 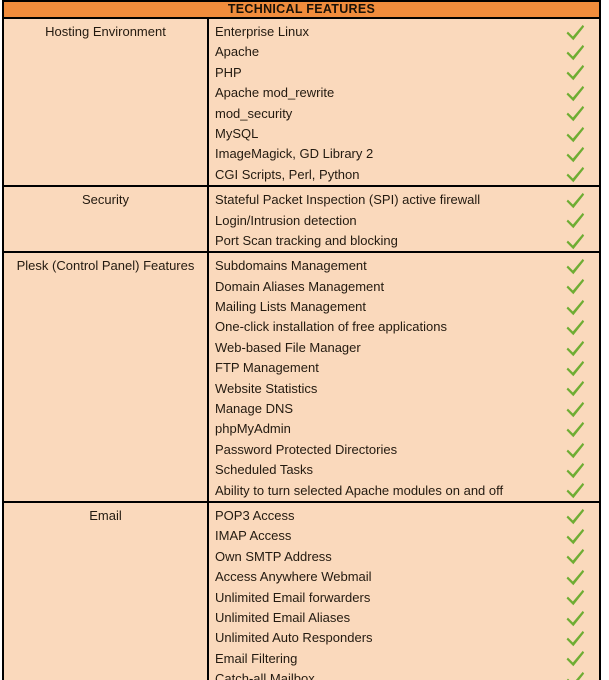 I want to click on category-label: Email, so click(x=105, y=515).